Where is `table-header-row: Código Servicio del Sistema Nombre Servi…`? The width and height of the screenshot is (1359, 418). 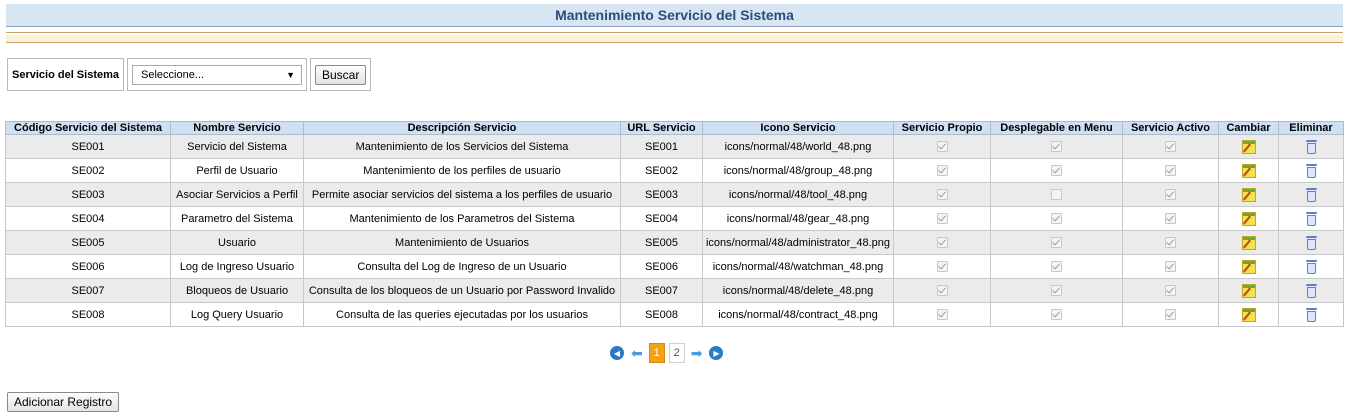
table-header-row: Código Servicio del Sistema Nombre Servi… is located at coordinates (674, 128).